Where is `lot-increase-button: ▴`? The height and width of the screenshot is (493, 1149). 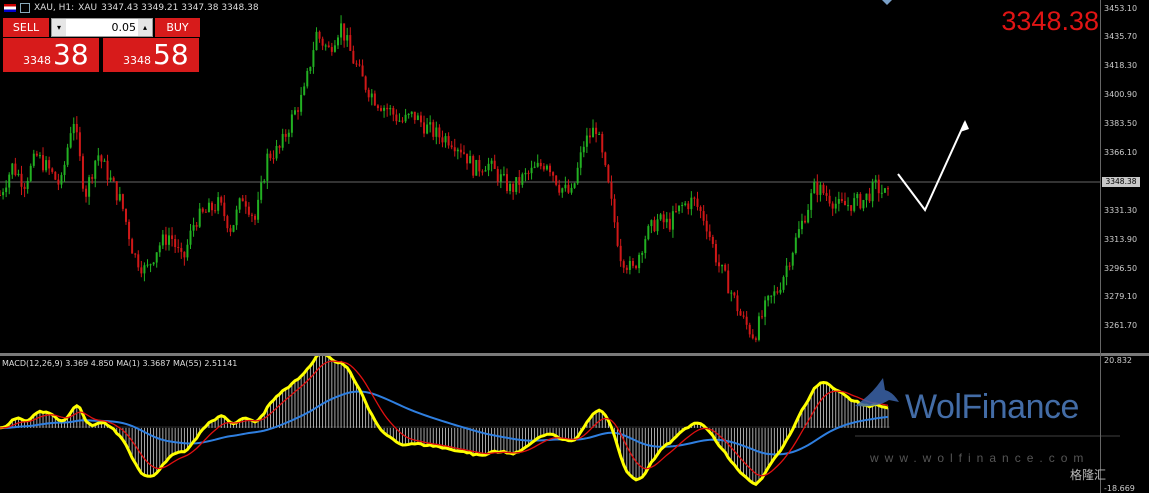
lot-increase-button: ▴ is located at coordinates (145, 27).